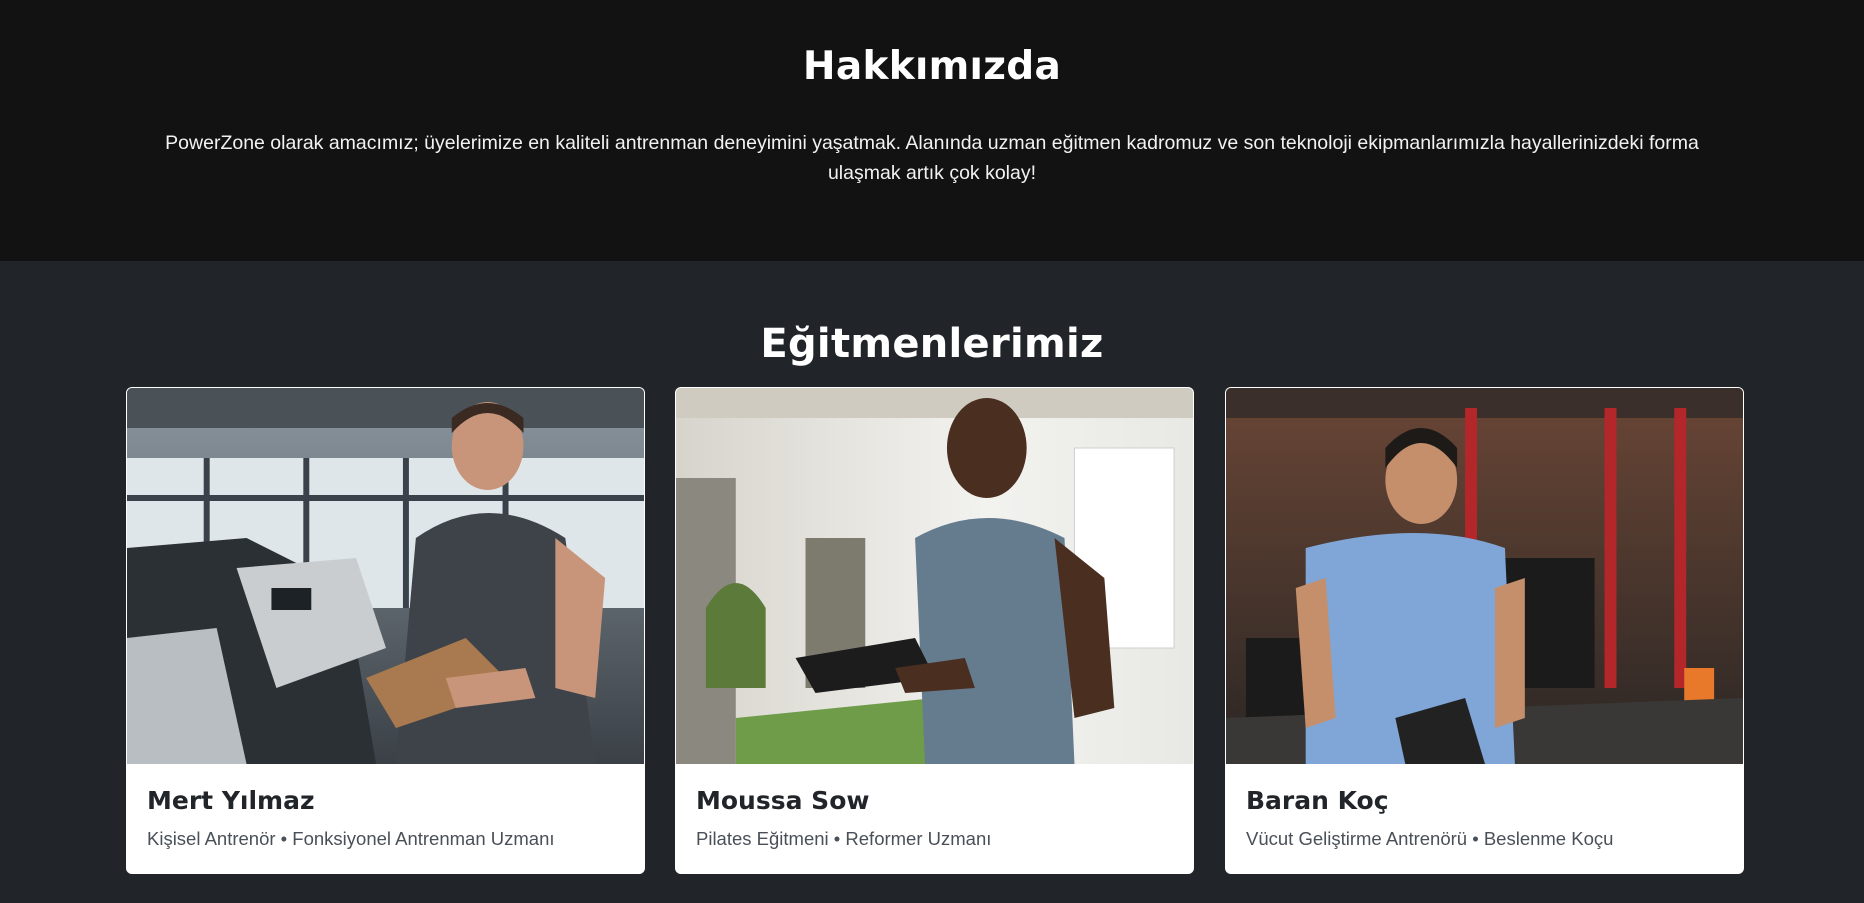 The height and width of the screenshot is (903, 1864). I want to click on trainer-name: Baran Koç, so click(1317, 800).